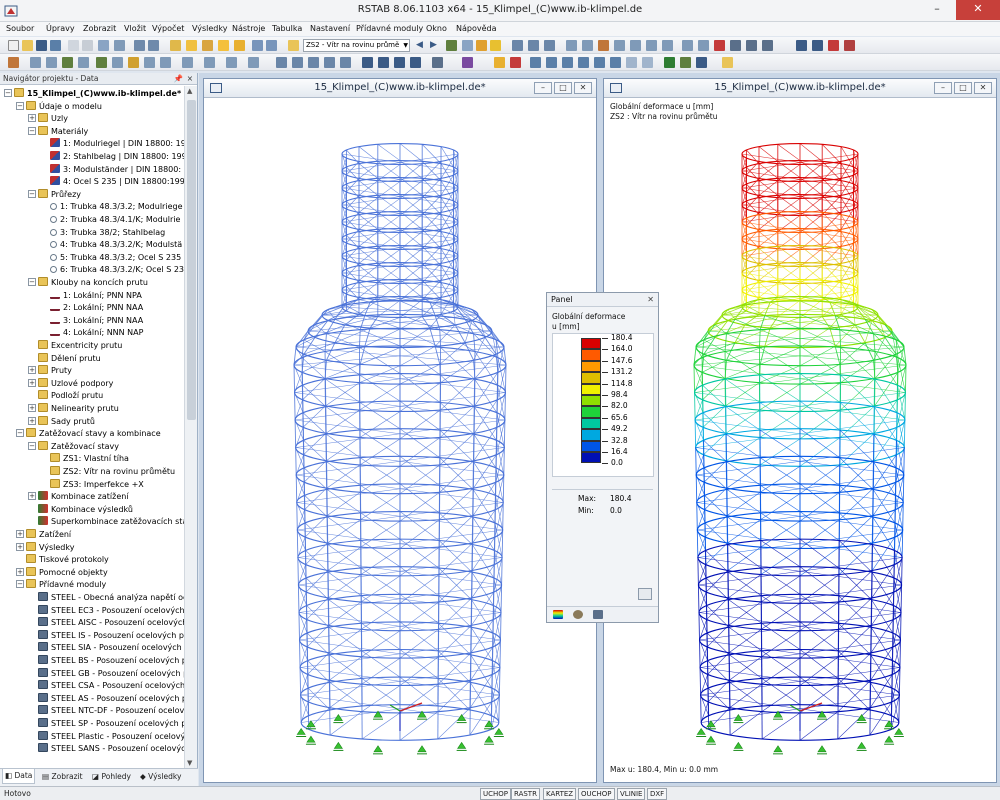 Image resolution: width=1000 pixels, height=800 pixels. I want to click on menu-okno: Okno, so click(436, 28).